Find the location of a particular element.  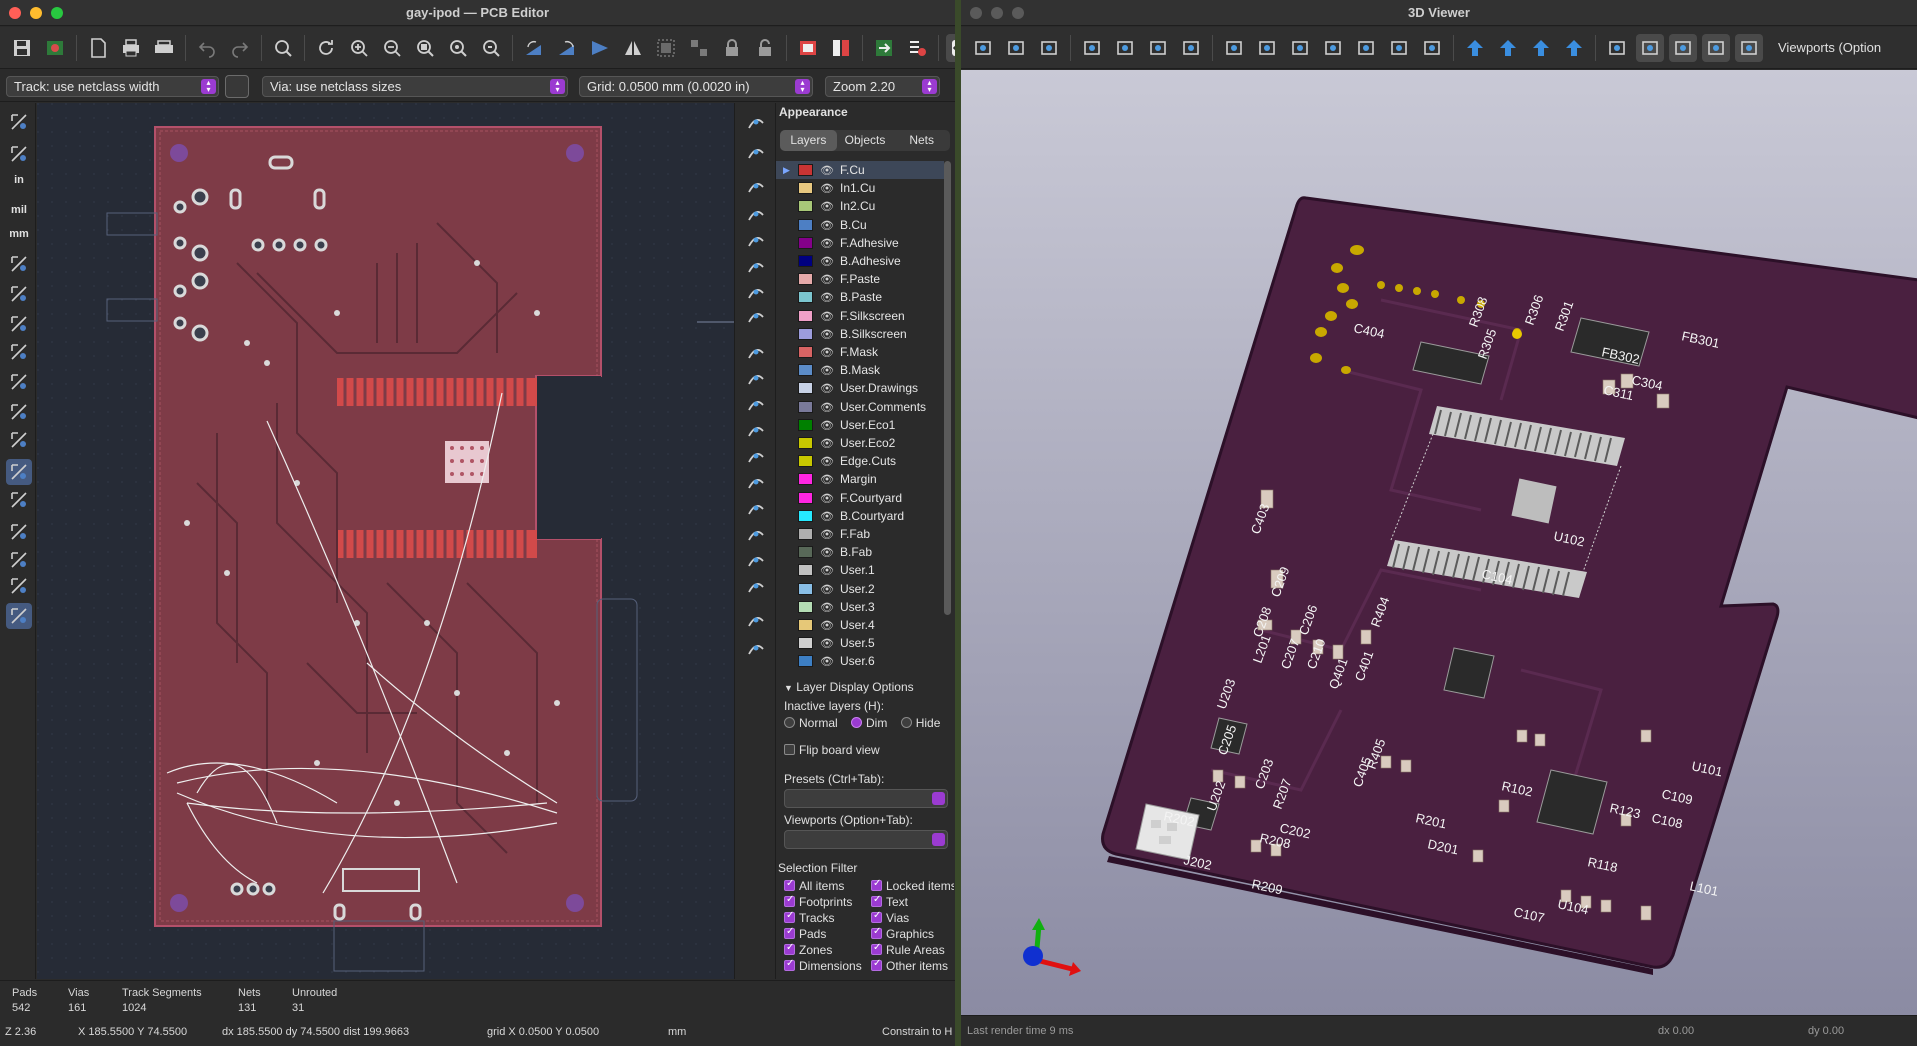

auto-width-icon is located at coordinates (237, 86).